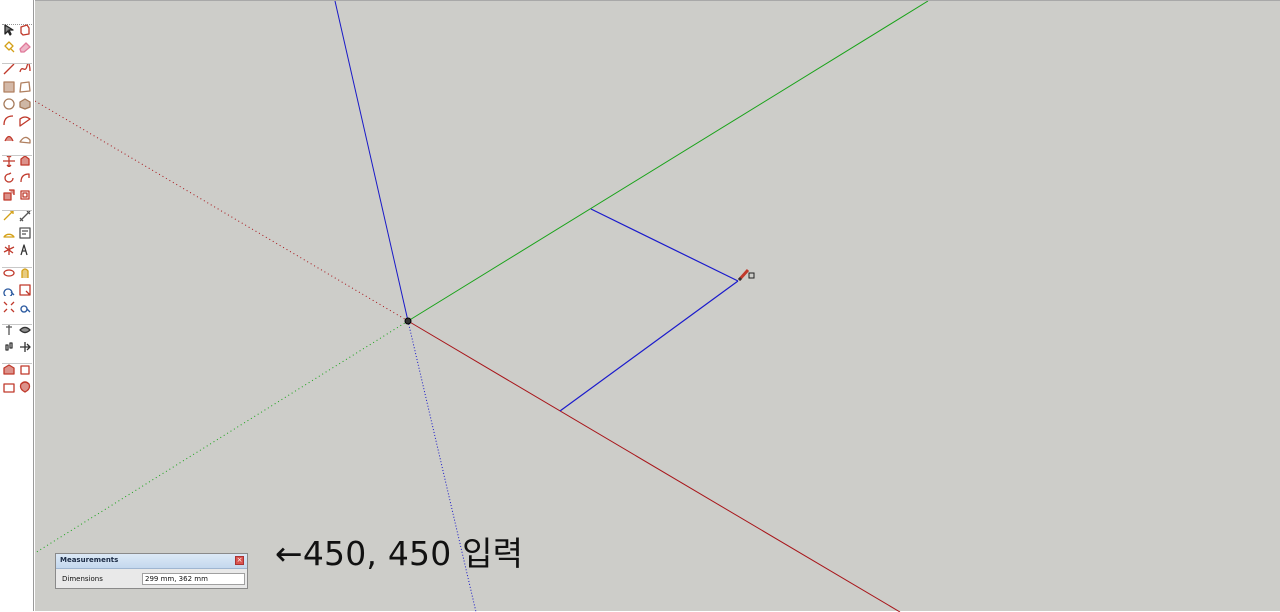 The width and height of the screenshot is (1280, 612). I want to click on walk-tool-icon, so click(9, 347).